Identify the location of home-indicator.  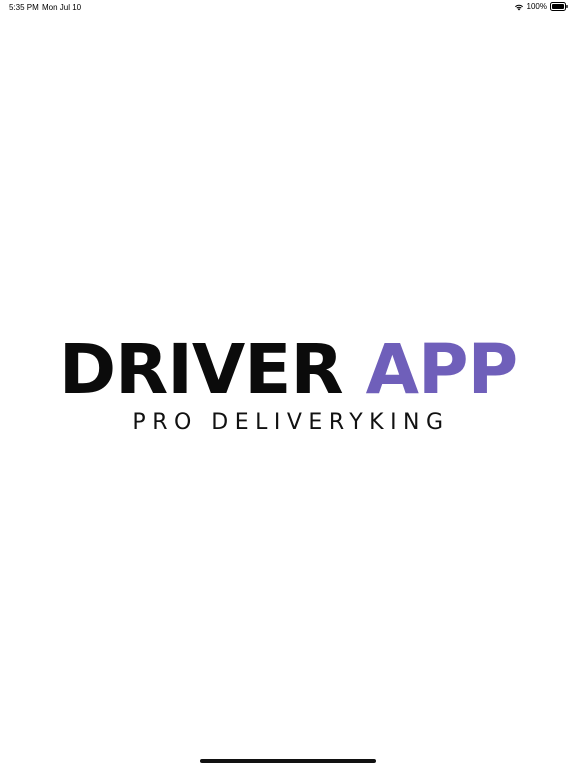
(288, 761).